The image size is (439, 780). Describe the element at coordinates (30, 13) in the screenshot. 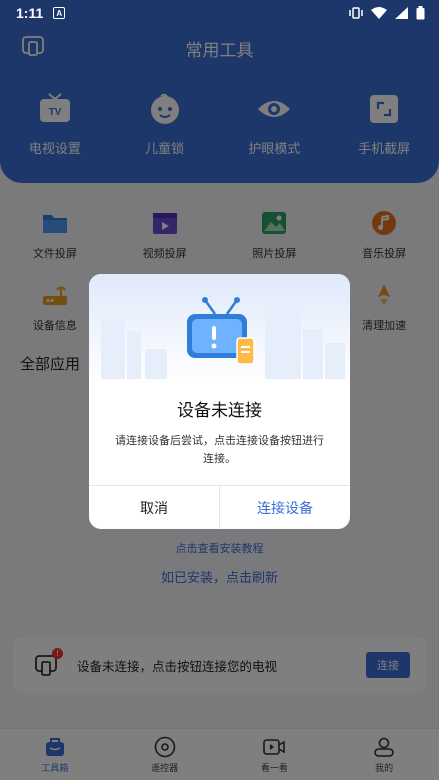

I see `status-time: 1:11` at that location.